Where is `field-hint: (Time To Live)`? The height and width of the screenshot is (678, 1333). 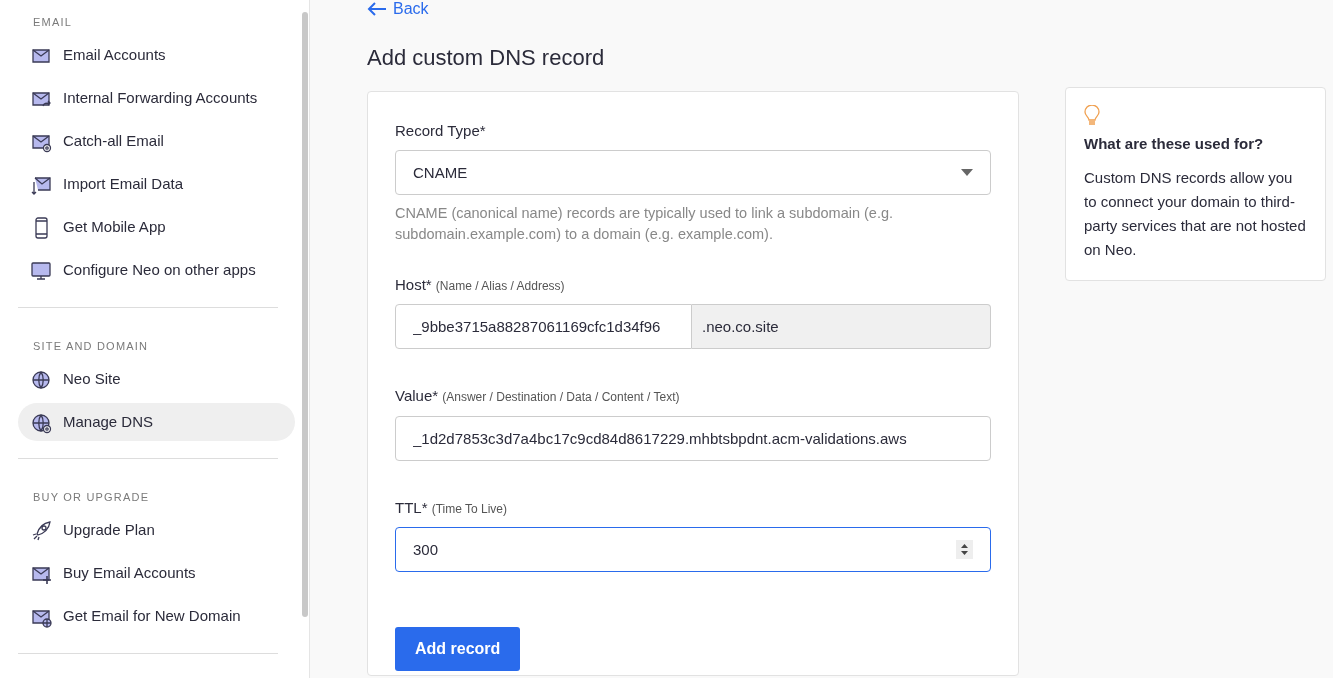
field-hint: (Time To Live) is located at coordinates (469, 509).